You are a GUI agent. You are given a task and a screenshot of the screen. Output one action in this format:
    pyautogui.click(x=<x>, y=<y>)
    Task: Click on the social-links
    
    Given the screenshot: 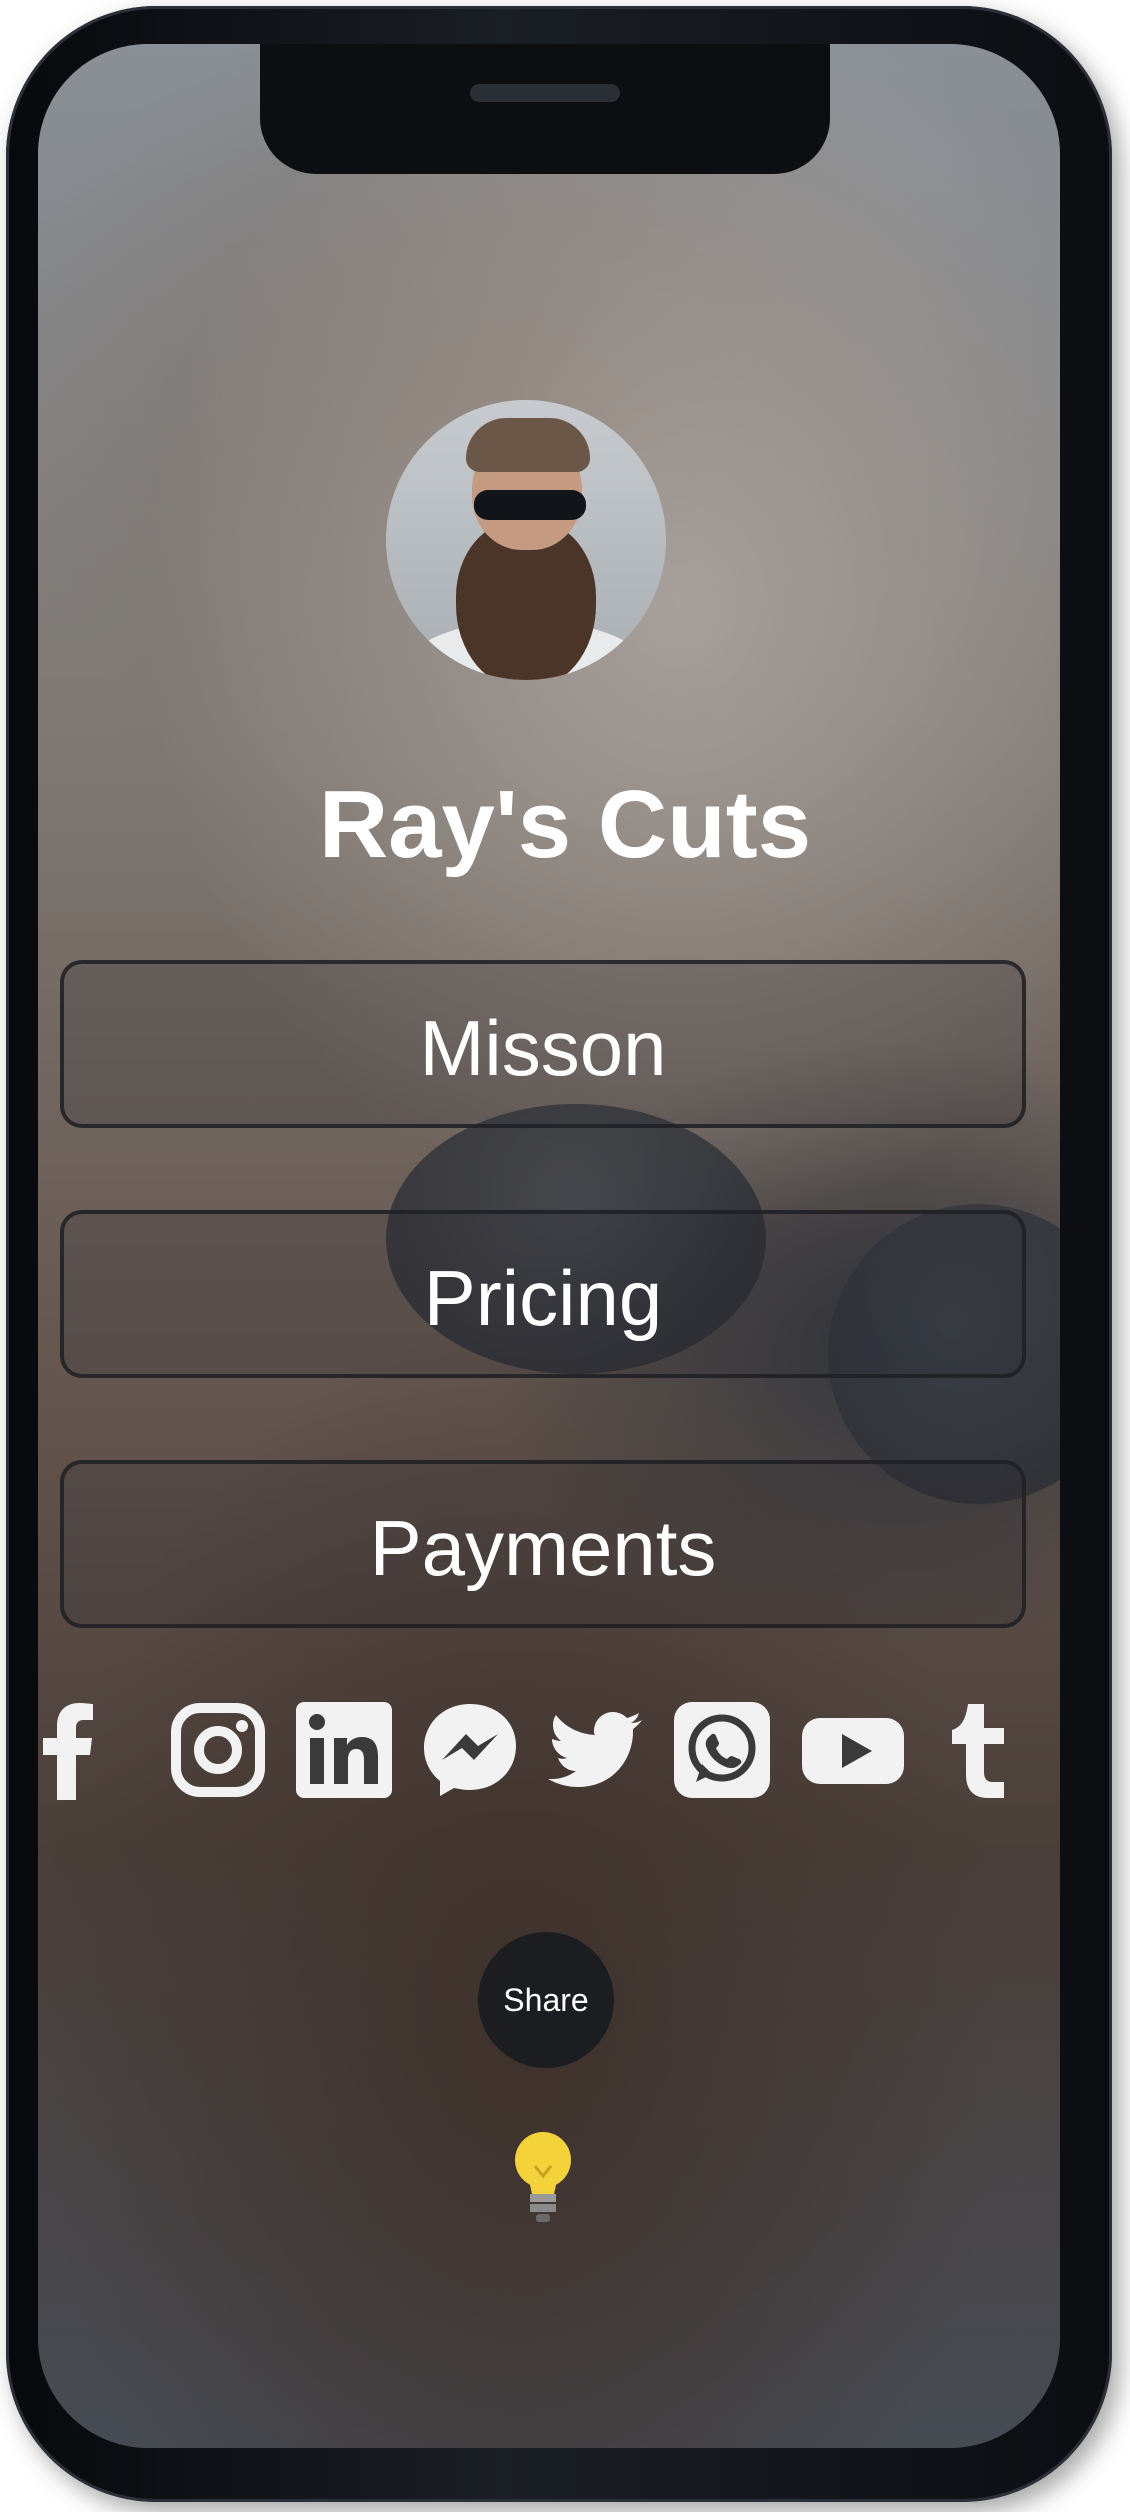 What is the action you would take?
    pyautogui.click(x=549, y=1755)
    